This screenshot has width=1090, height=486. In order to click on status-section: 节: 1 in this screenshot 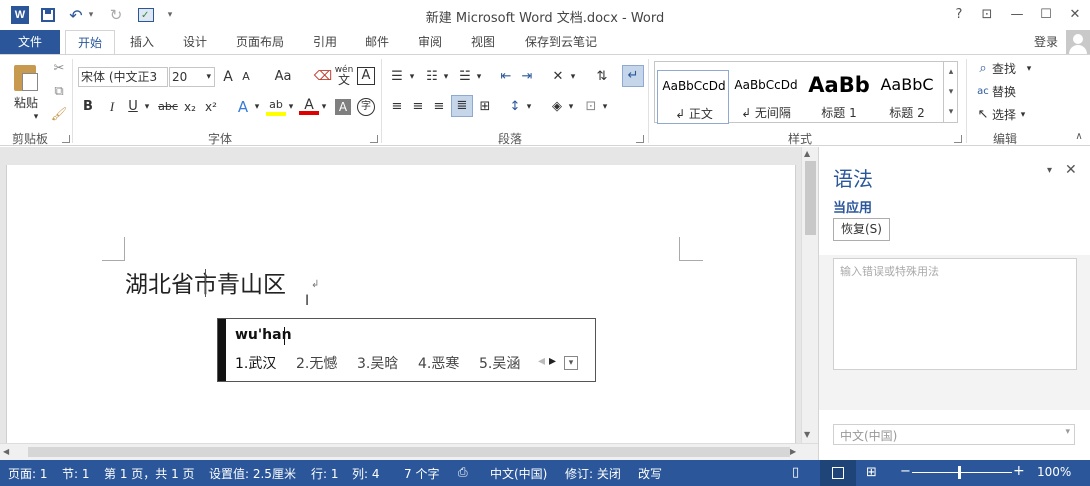, I will do `click(76, 473)`.